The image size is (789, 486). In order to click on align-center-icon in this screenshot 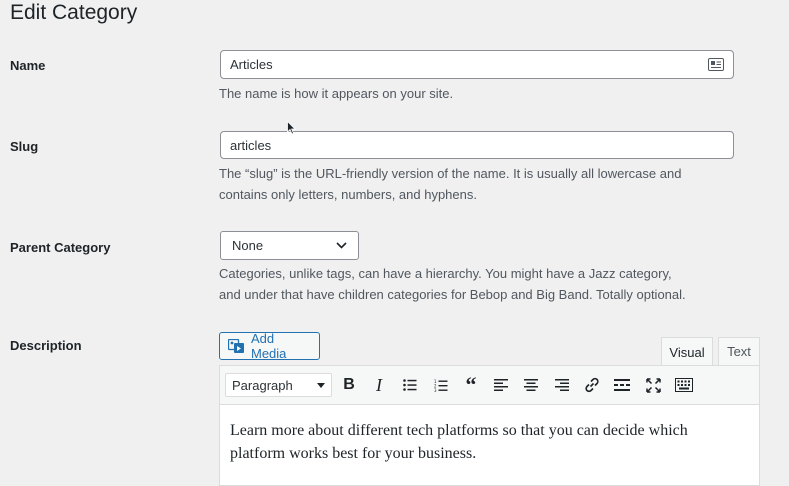, I will do `click(531, 385)`.